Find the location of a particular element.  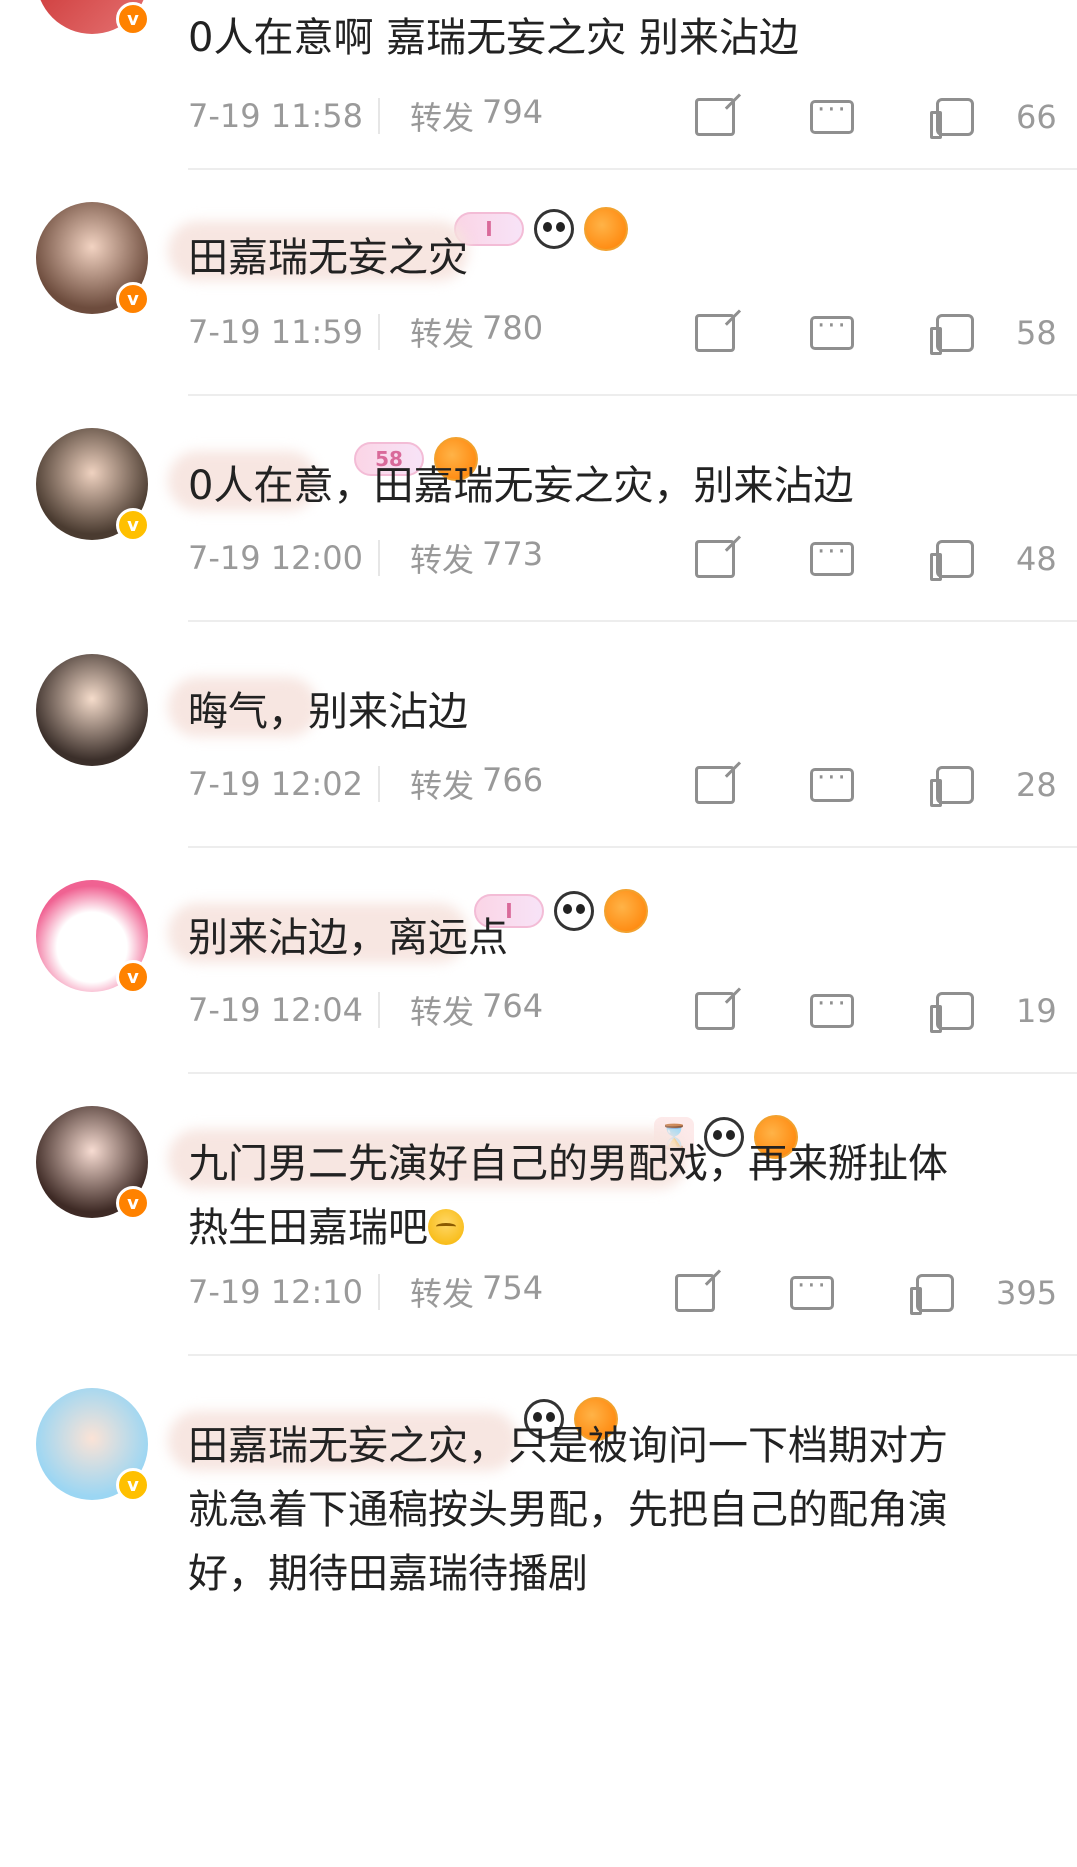

repost-button: 转发 773 is located at coordinates (540, 558).